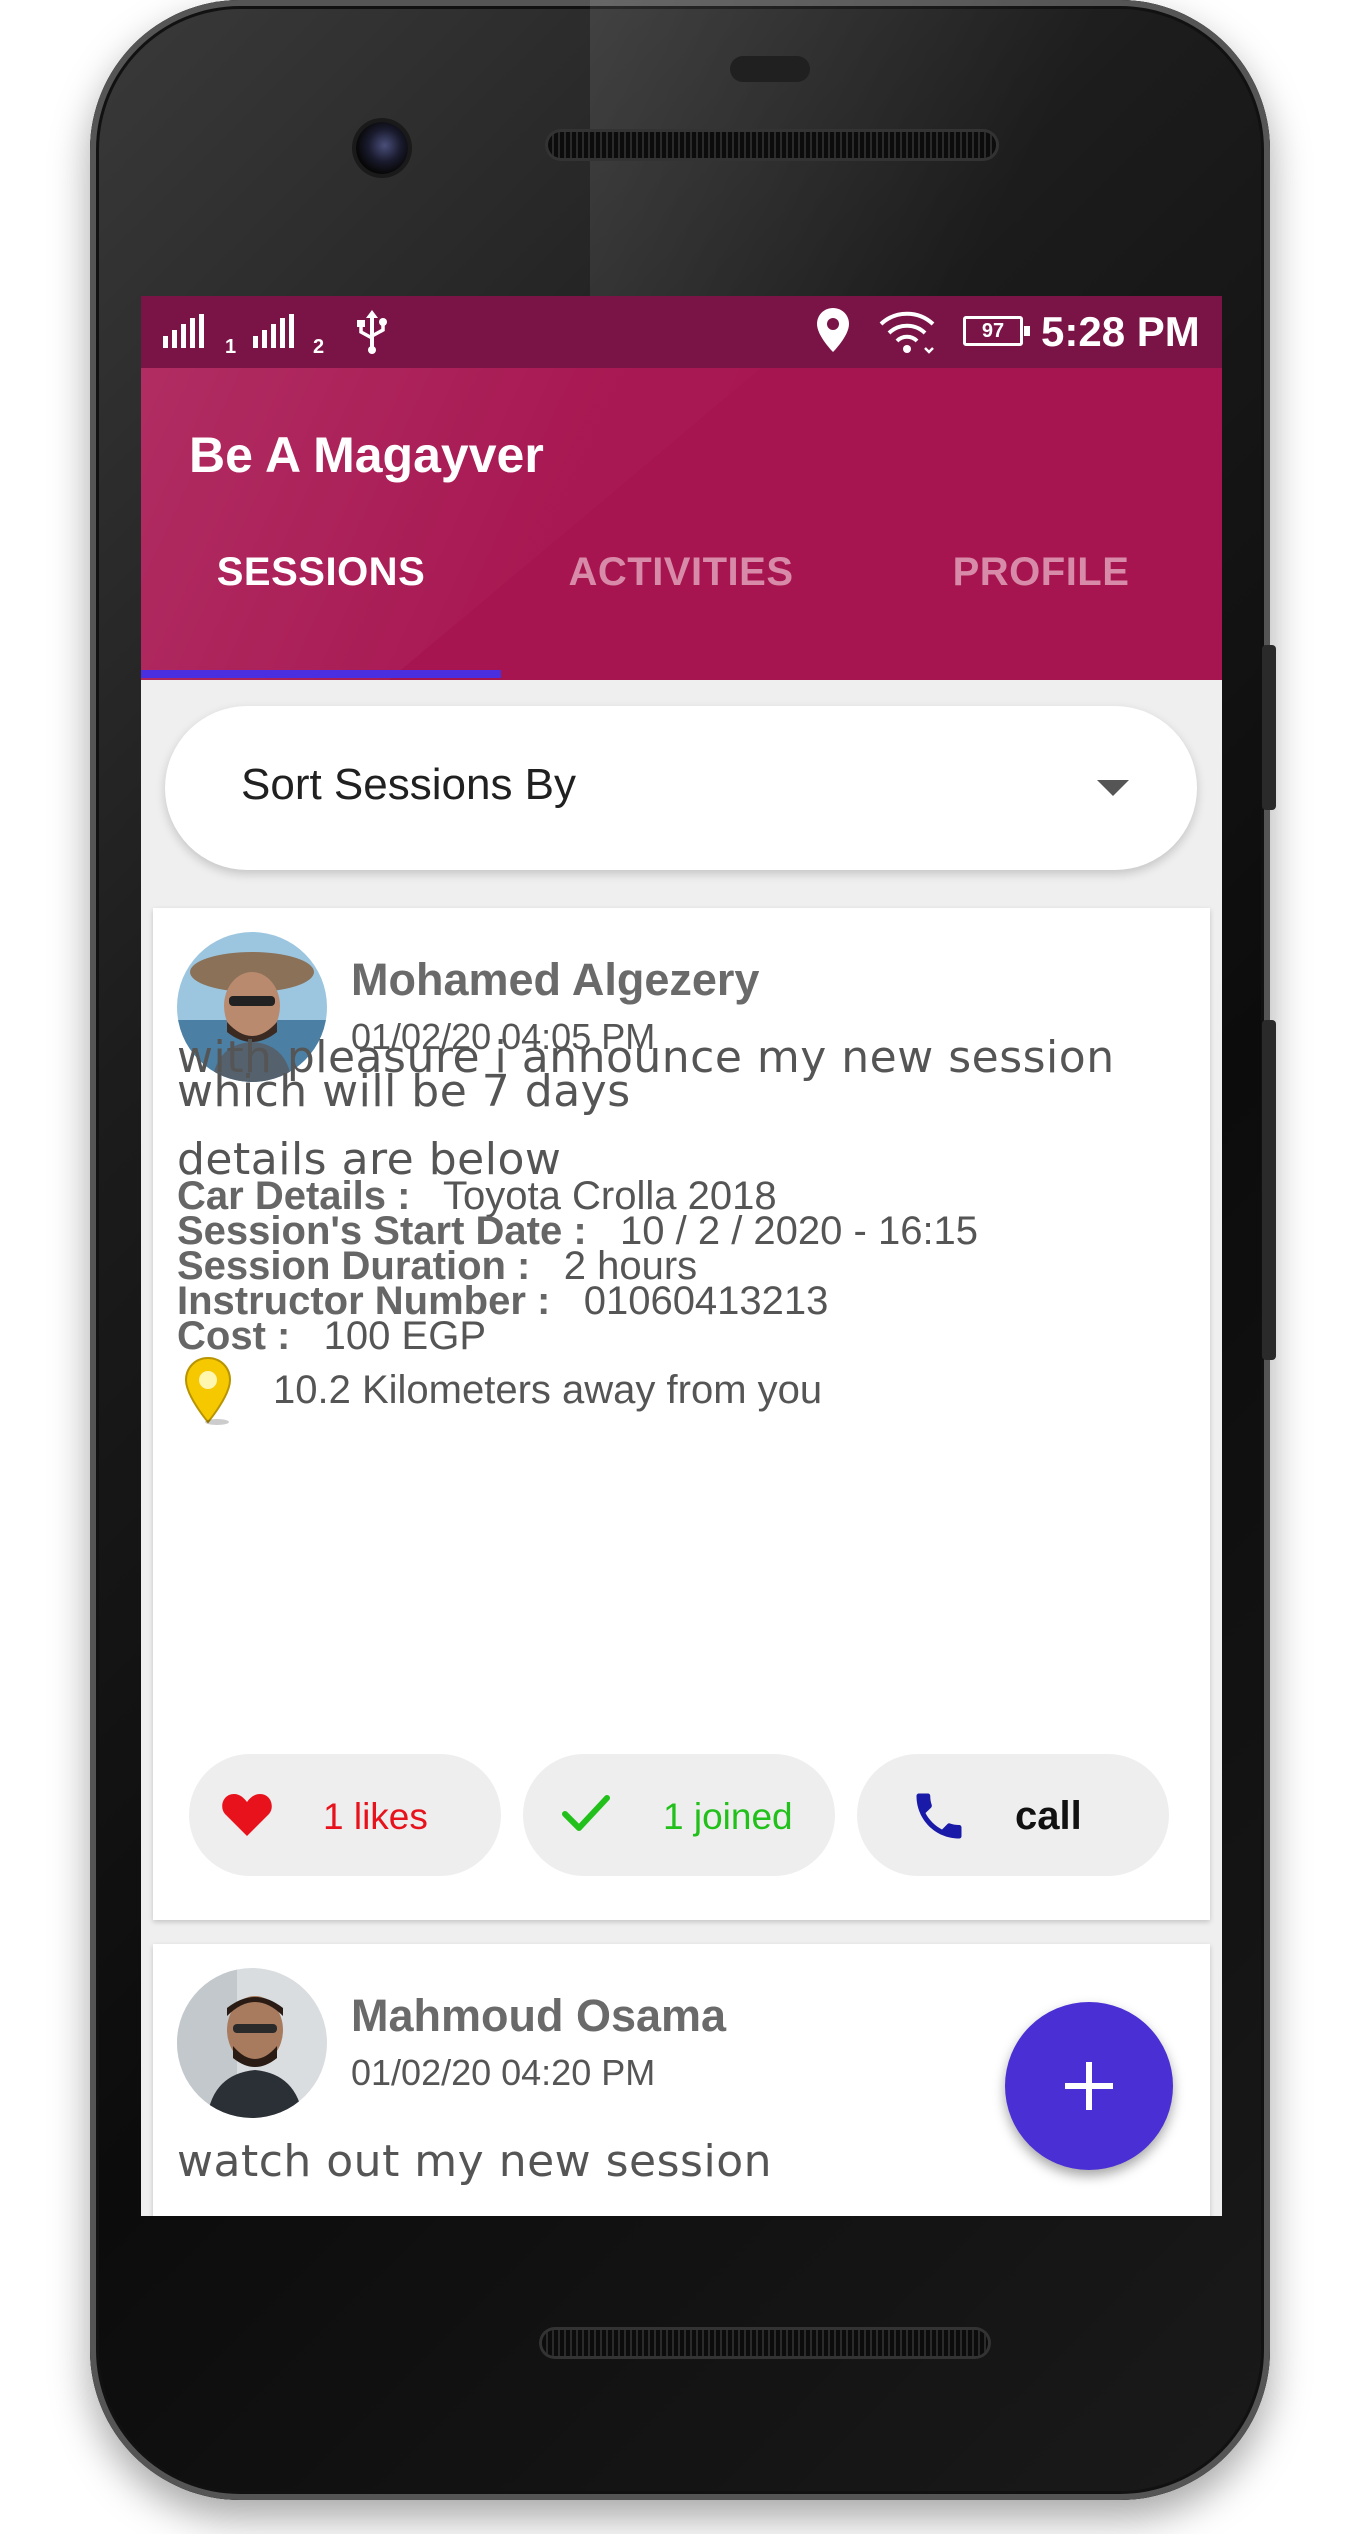 The height and width of the screenshot is (2534, 1370). I want to click on joined-count: 1 joined, so click(728, 1816).